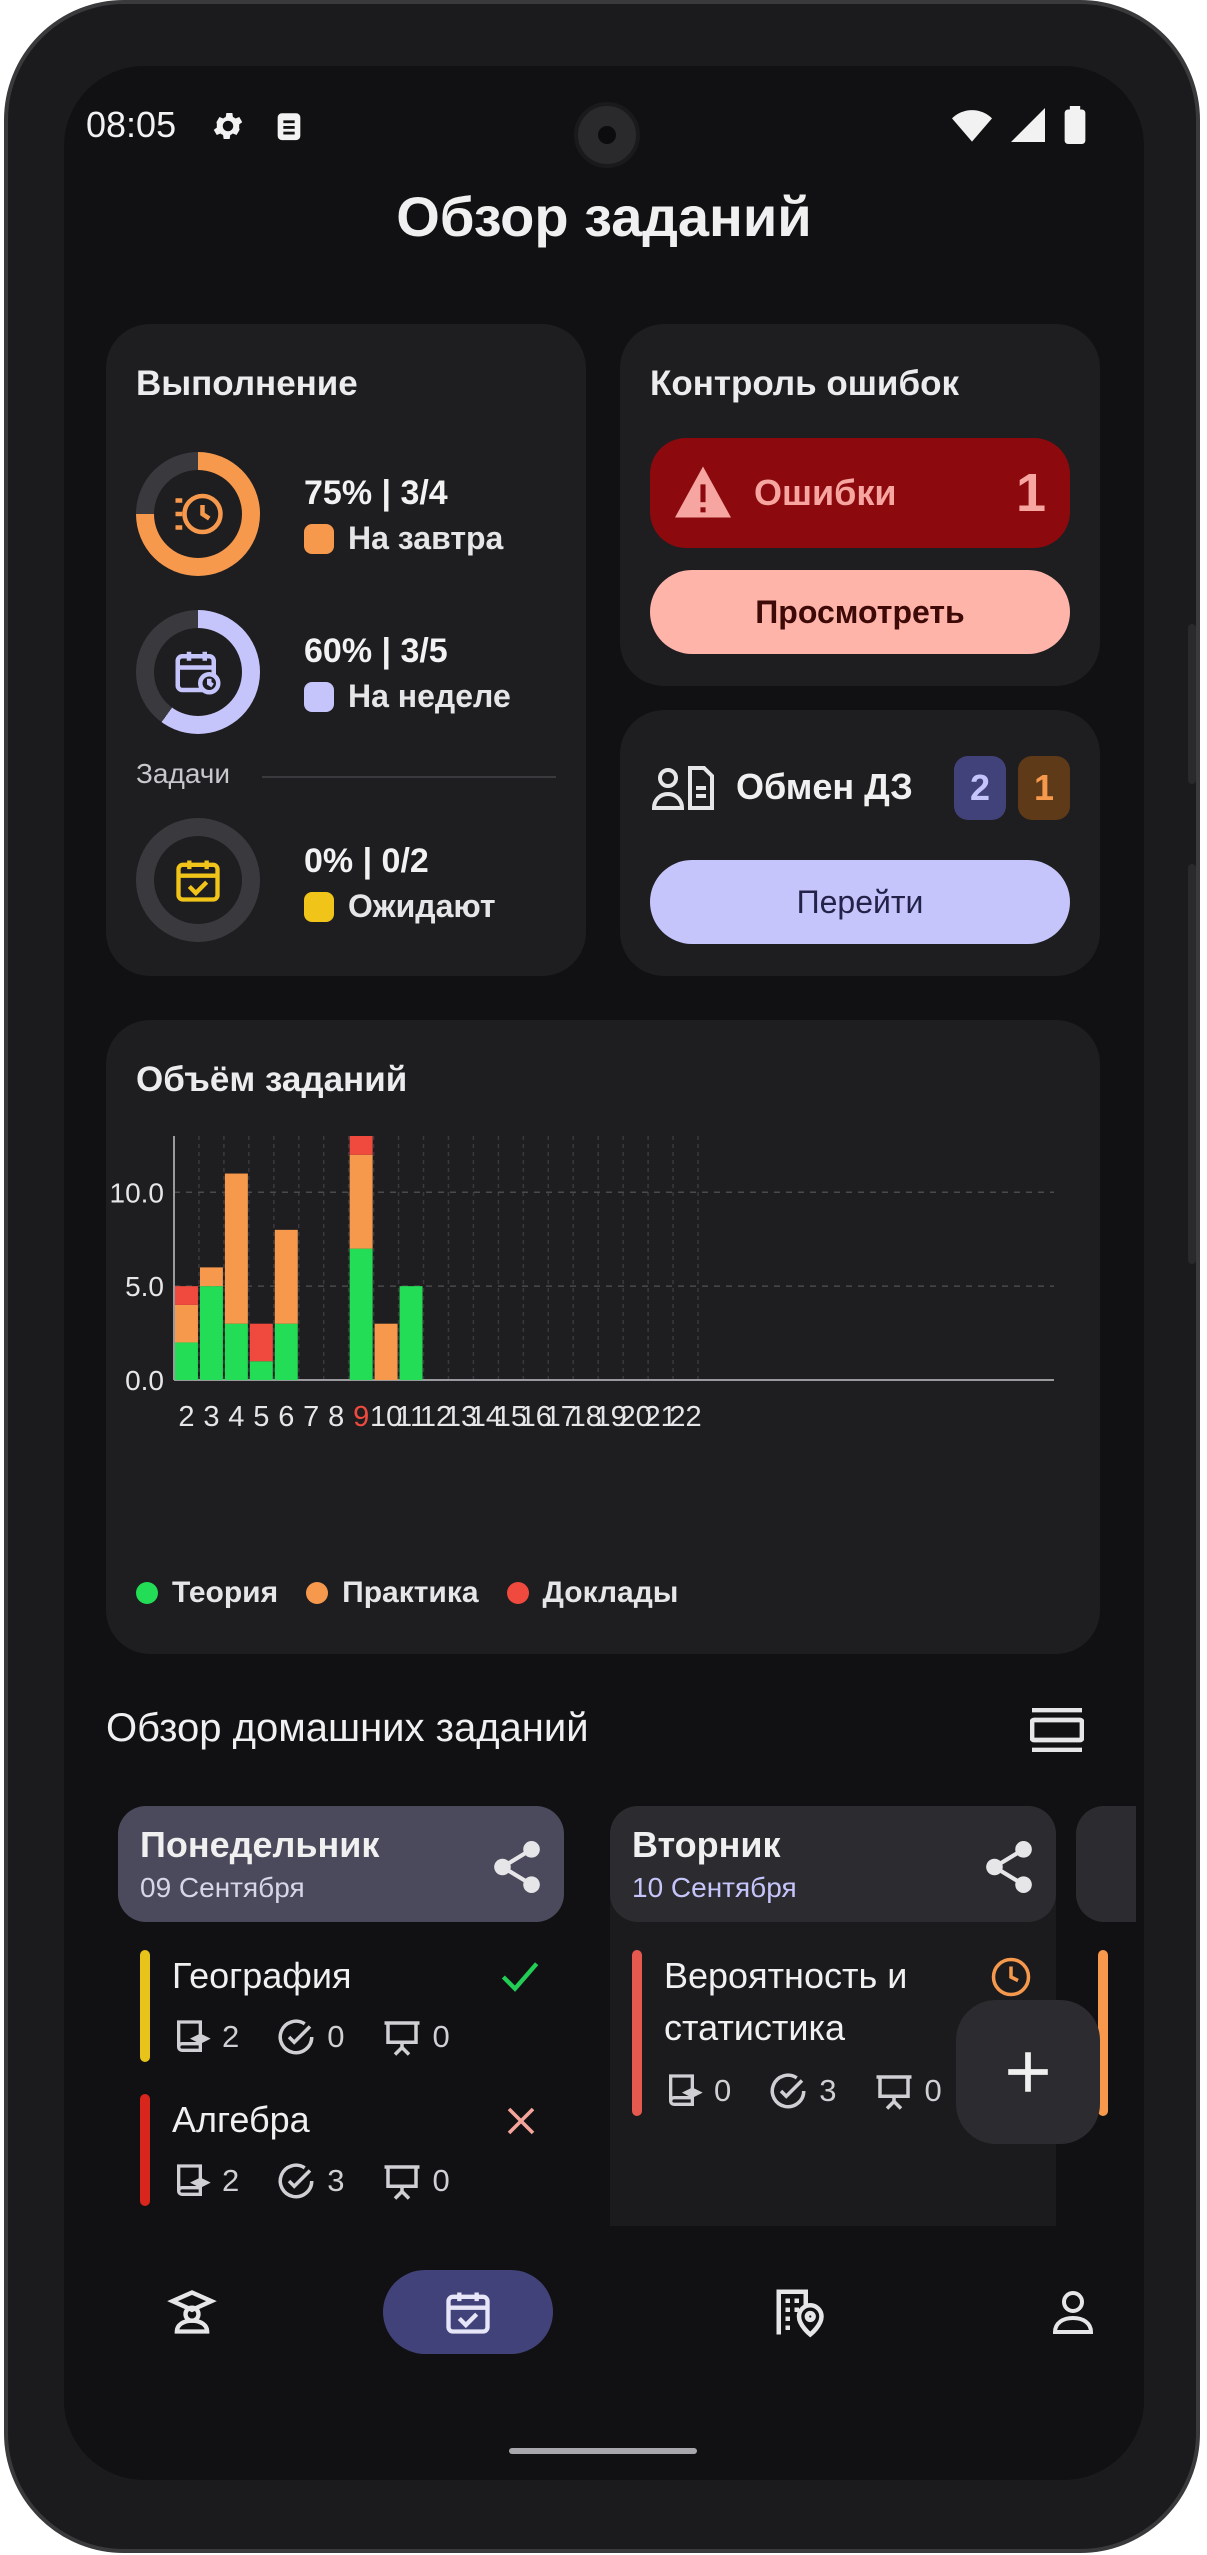  I want to click on status-time: 08:05, so click(131, 124).